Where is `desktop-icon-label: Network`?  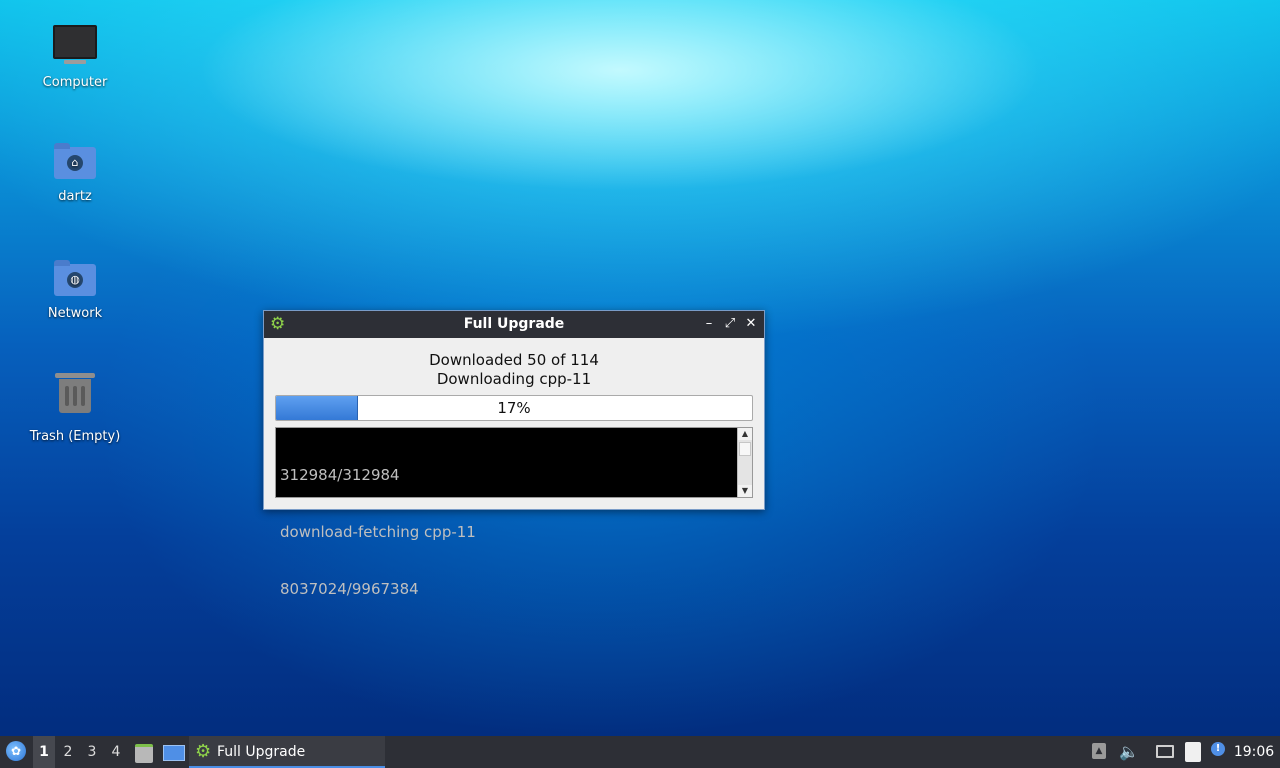 desktop-icon-label: Network is located at coordinates (75, 313).